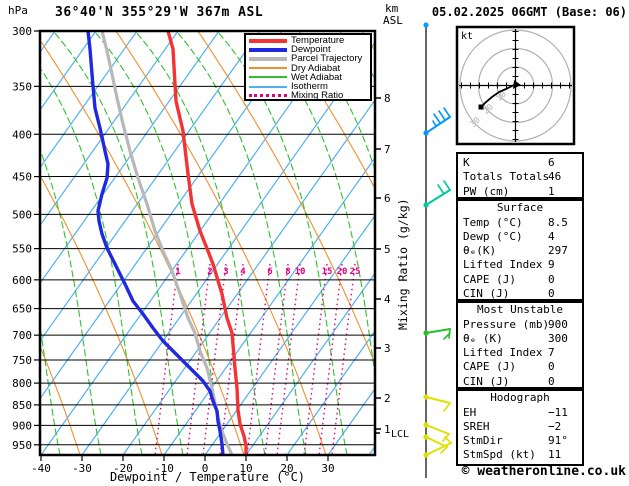  I want to click on panel-row: Temp (°C) 8.5, so click(520, 223).